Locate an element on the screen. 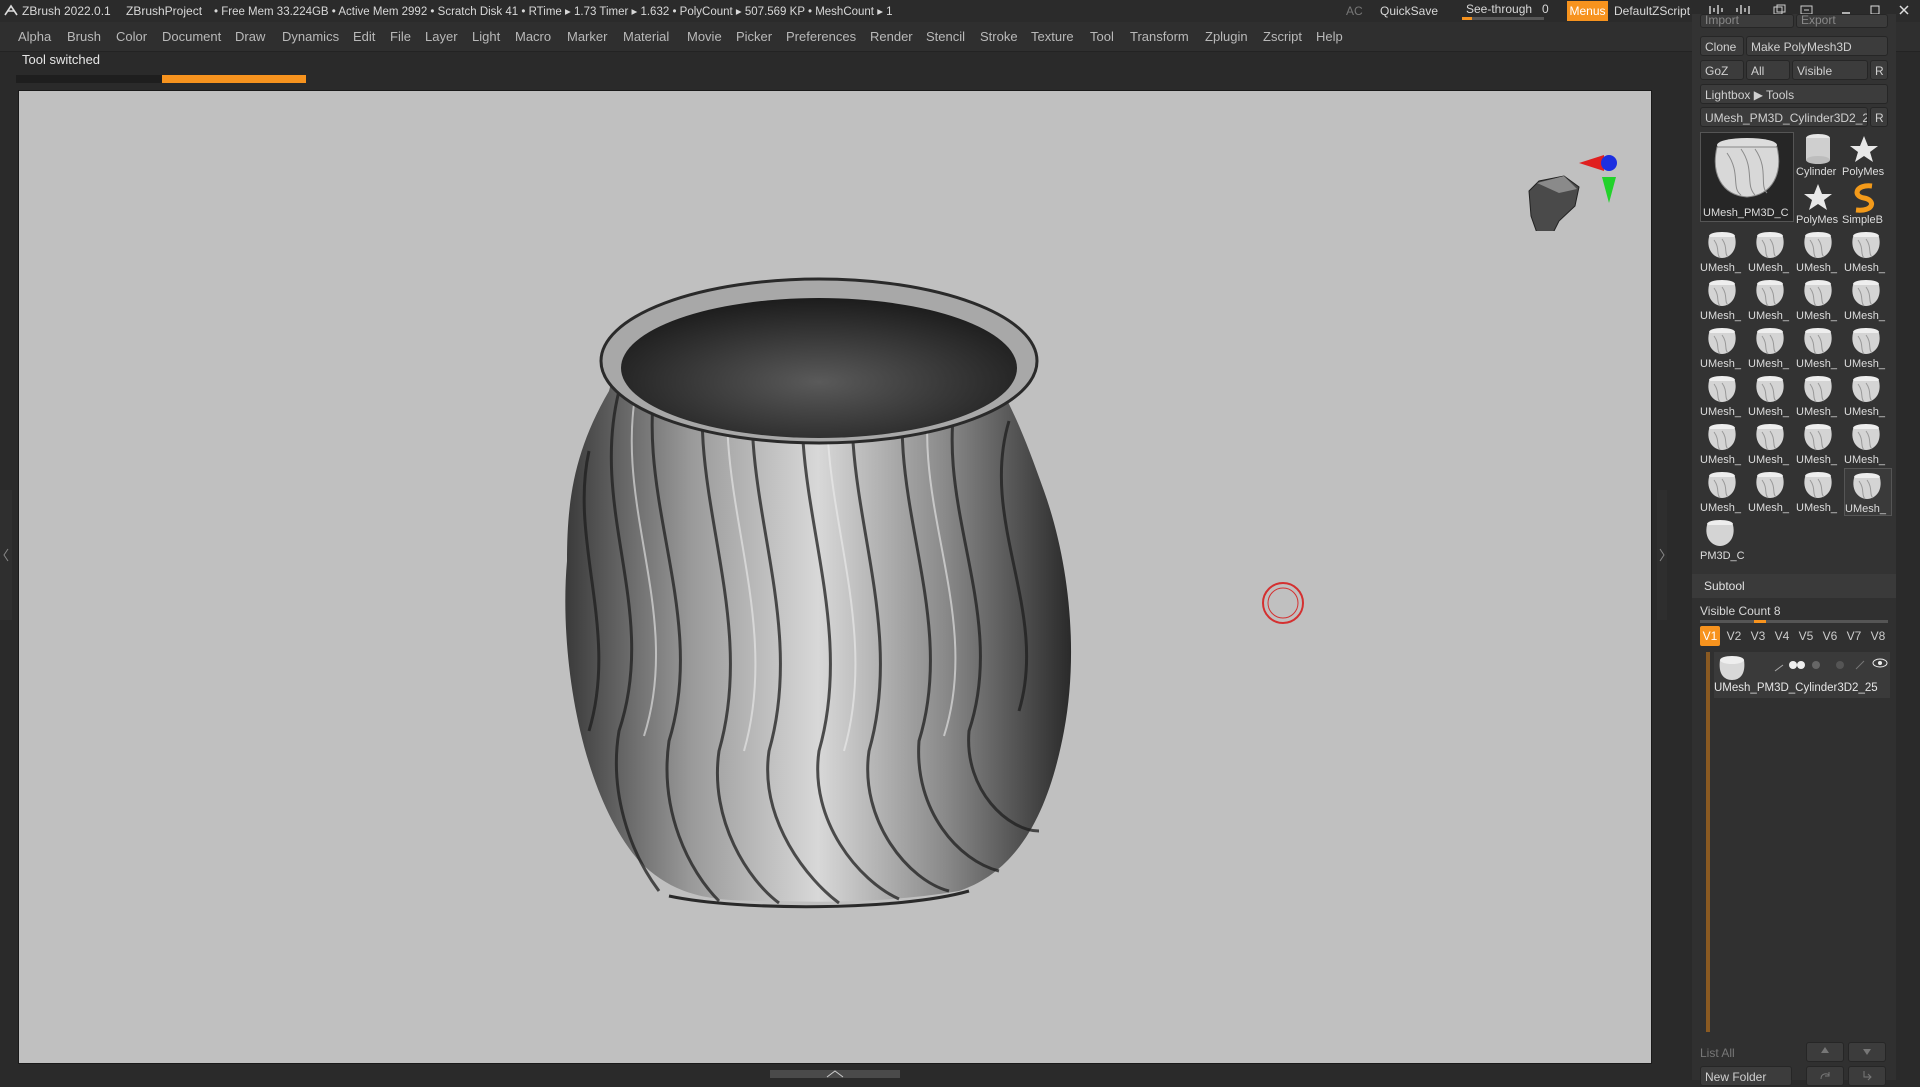 The height and width of the screenshot is (1087, 1920). menu-edit: Edit is located at coordinates (364, 36).